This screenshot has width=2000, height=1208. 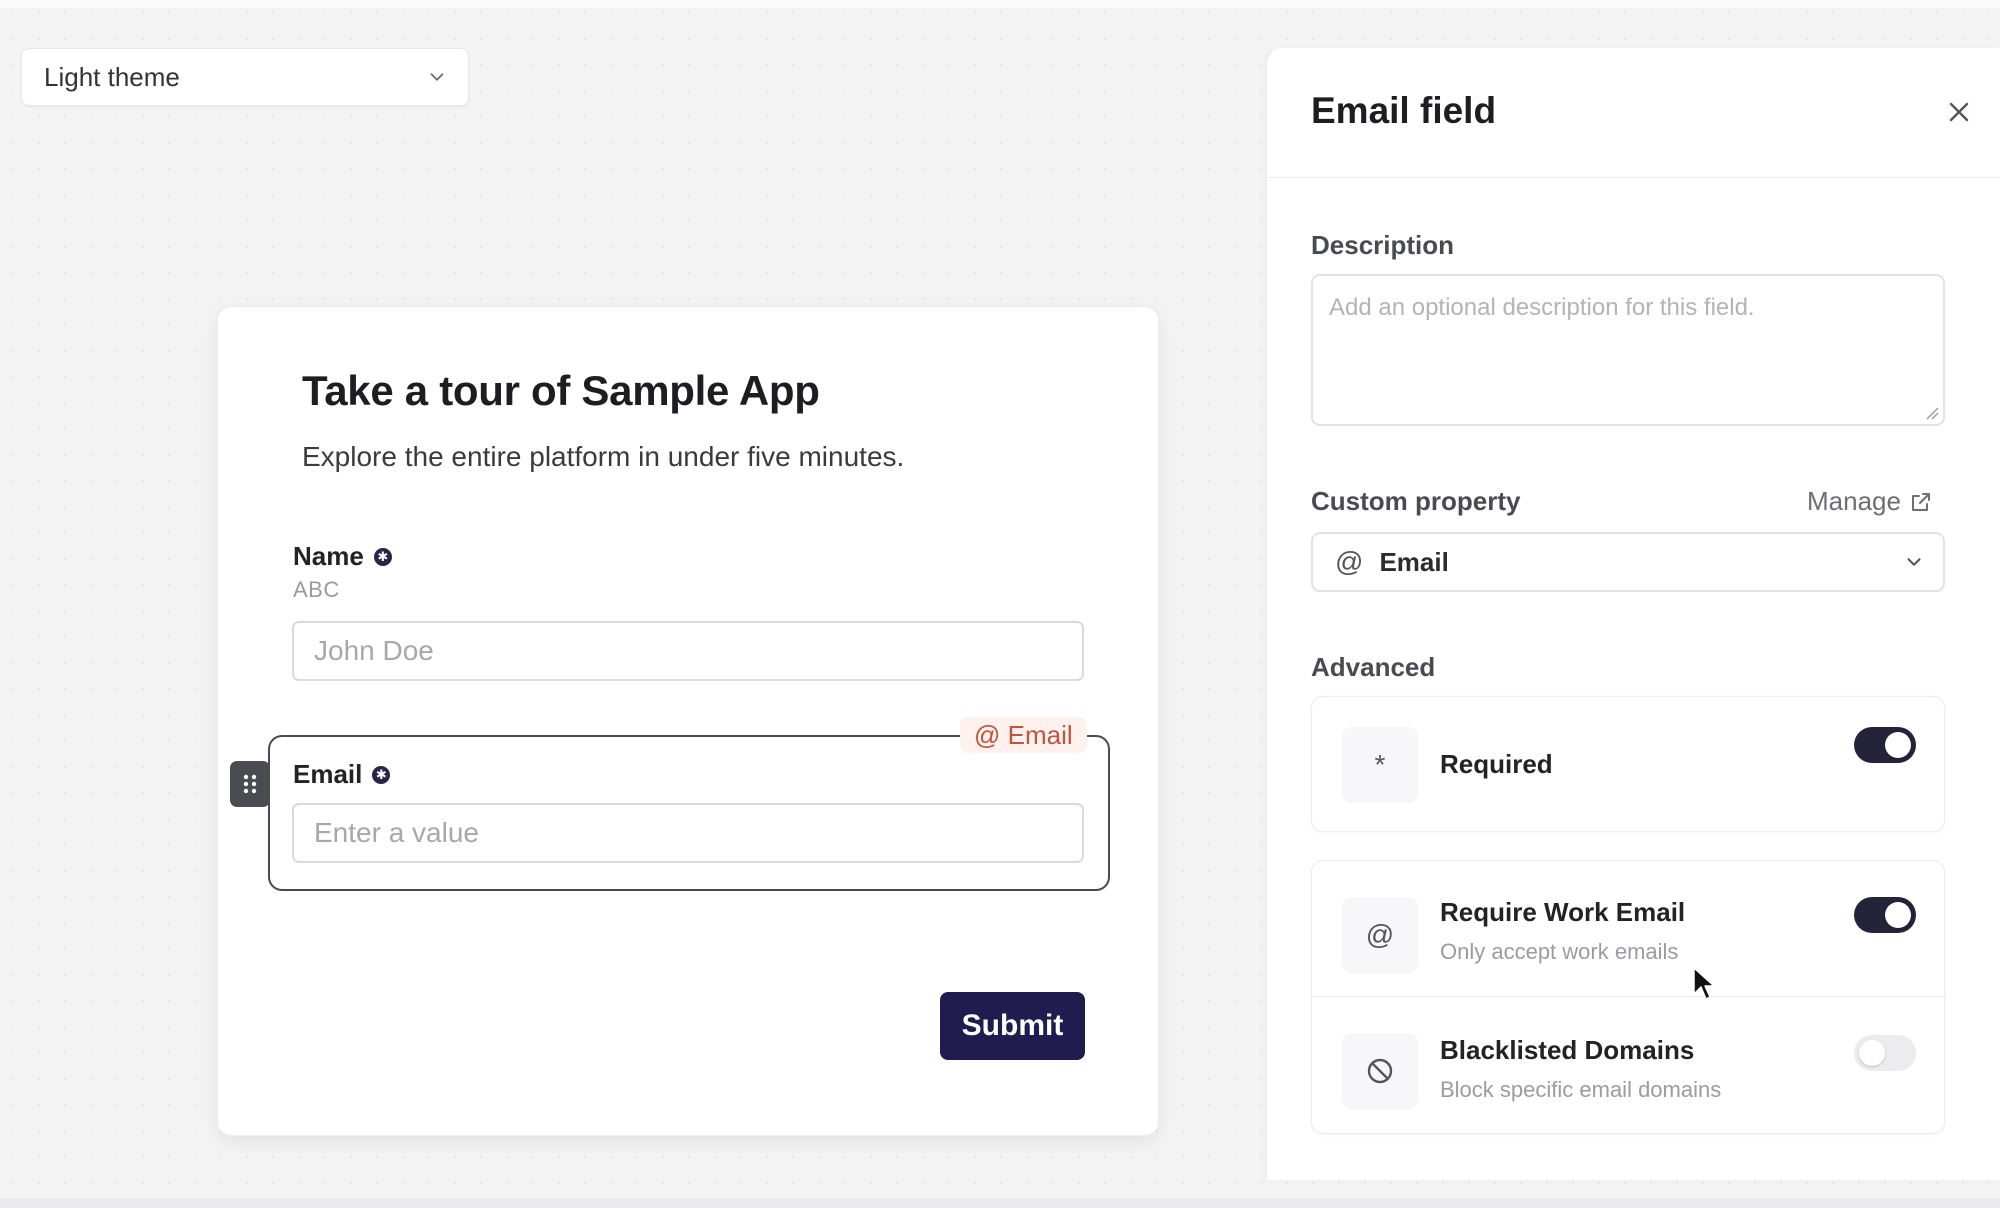 I want to click on custom-property-value: Email, so click(x=1414, y=561).